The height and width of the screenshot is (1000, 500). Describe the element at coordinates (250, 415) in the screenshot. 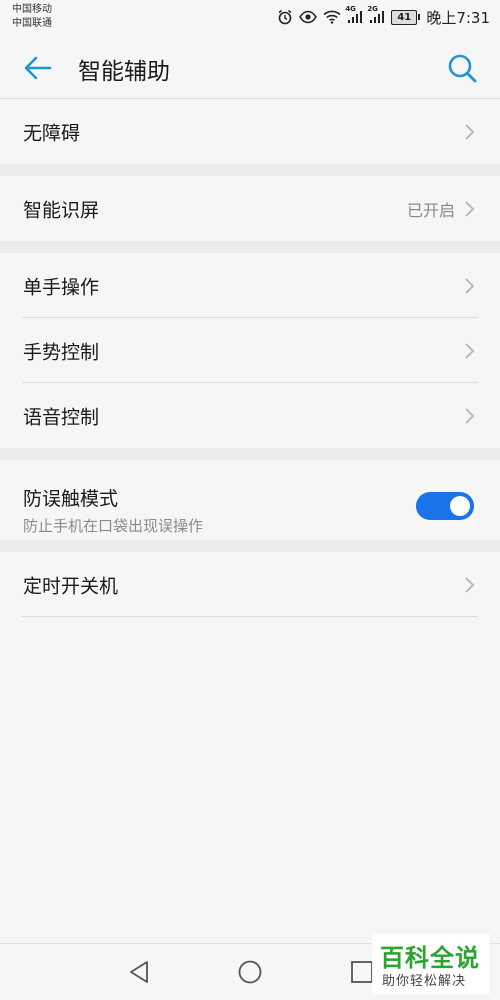

I see `list-item-voice-control: 语音控制` at that location.